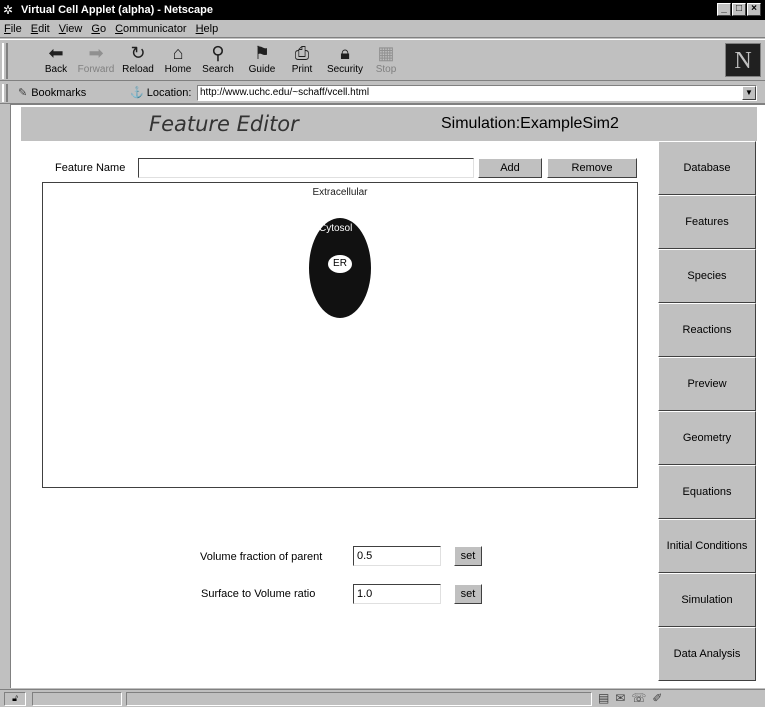 The width and height of the screenshot is (765, 707). I want to click on security-button: 🔒︎ Security, so click(345, 61).